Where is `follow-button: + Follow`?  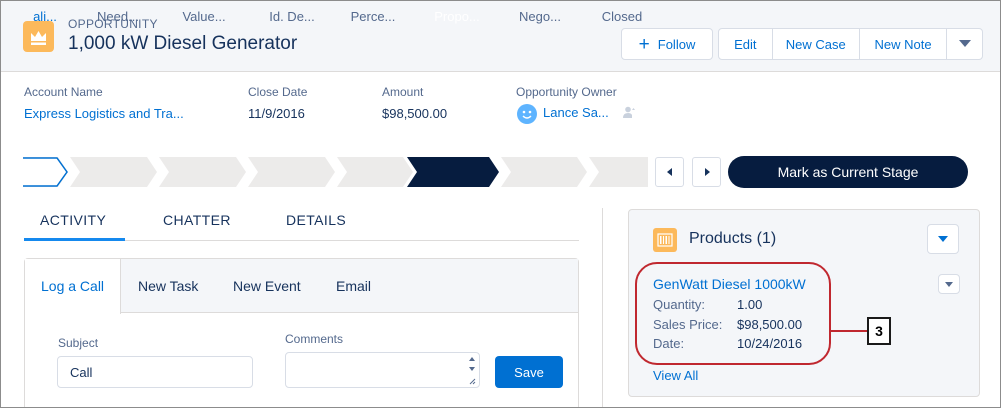
follow-button: + Follow is located at coordinates (667, 44).